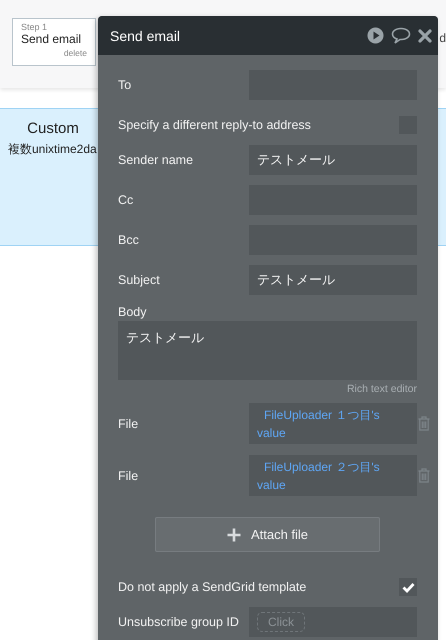 The height and width of the screenshot is (640, 446). I want to click on text-area: テストメール, so click(267, 350).